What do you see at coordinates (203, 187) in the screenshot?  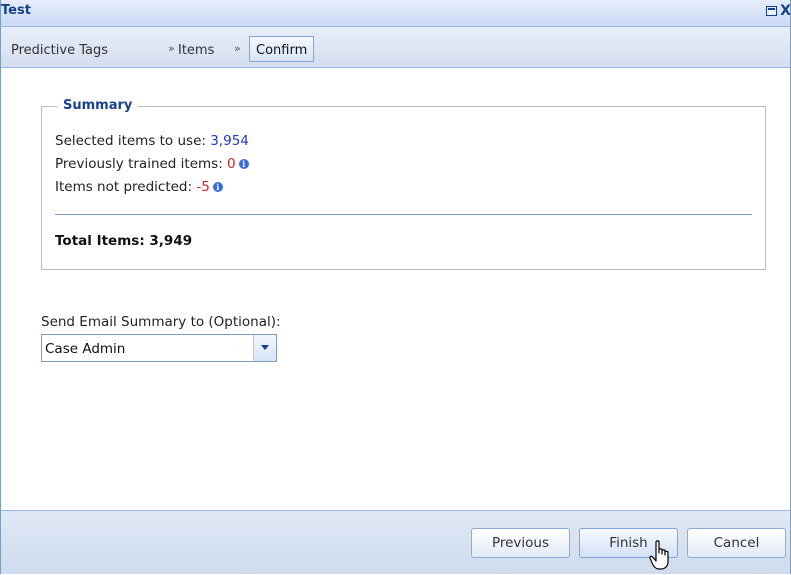 I see `not-predicted-value: -5` at bounding box center [203, 187].